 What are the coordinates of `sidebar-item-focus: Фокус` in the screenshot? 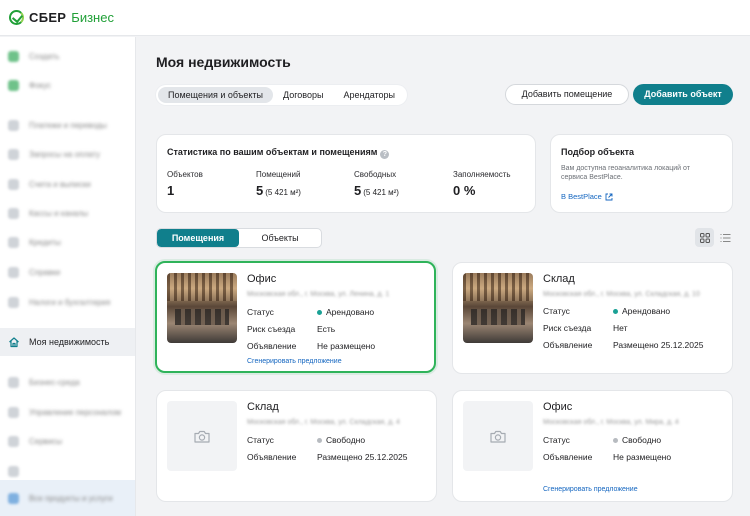 It's located at (67, 85).